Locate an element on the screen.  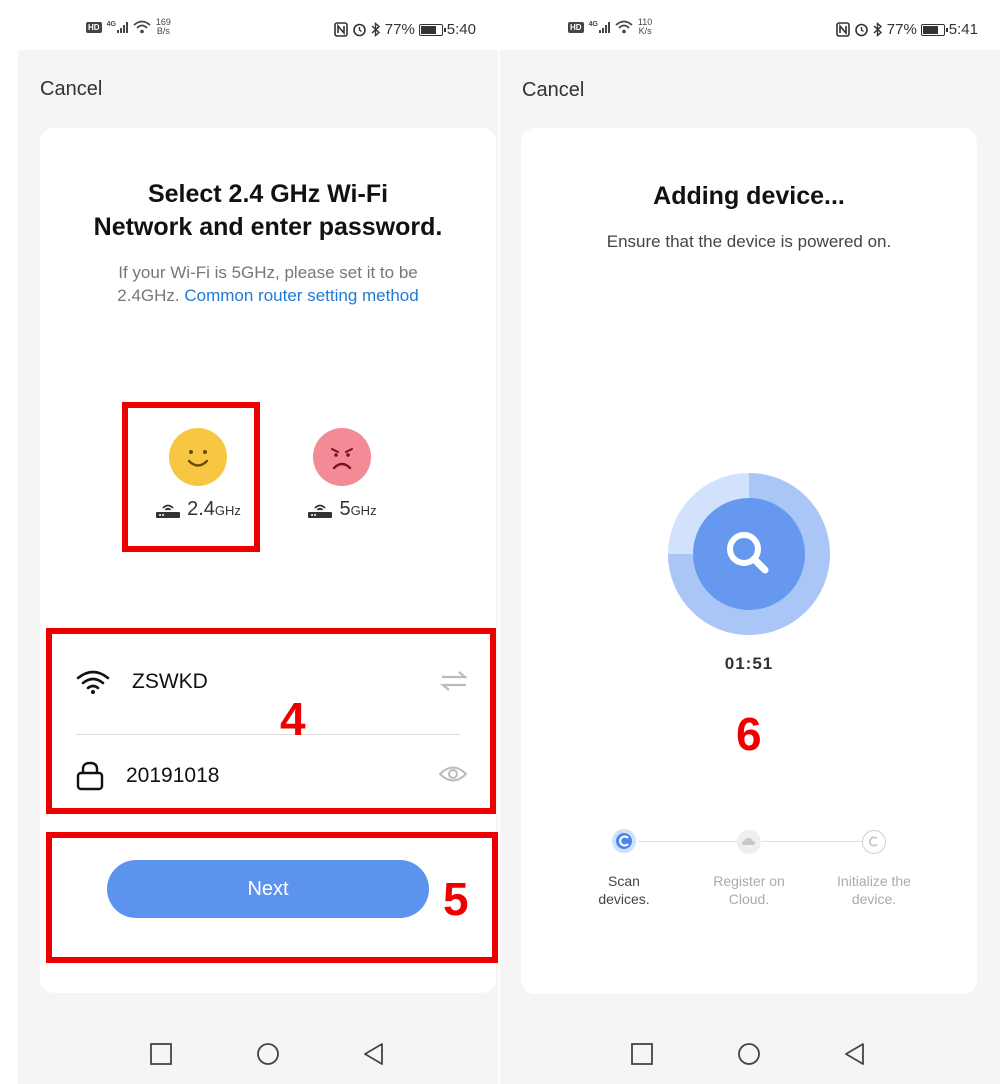
status-right: 77% 5:40 is located at coordinates (404, 29).